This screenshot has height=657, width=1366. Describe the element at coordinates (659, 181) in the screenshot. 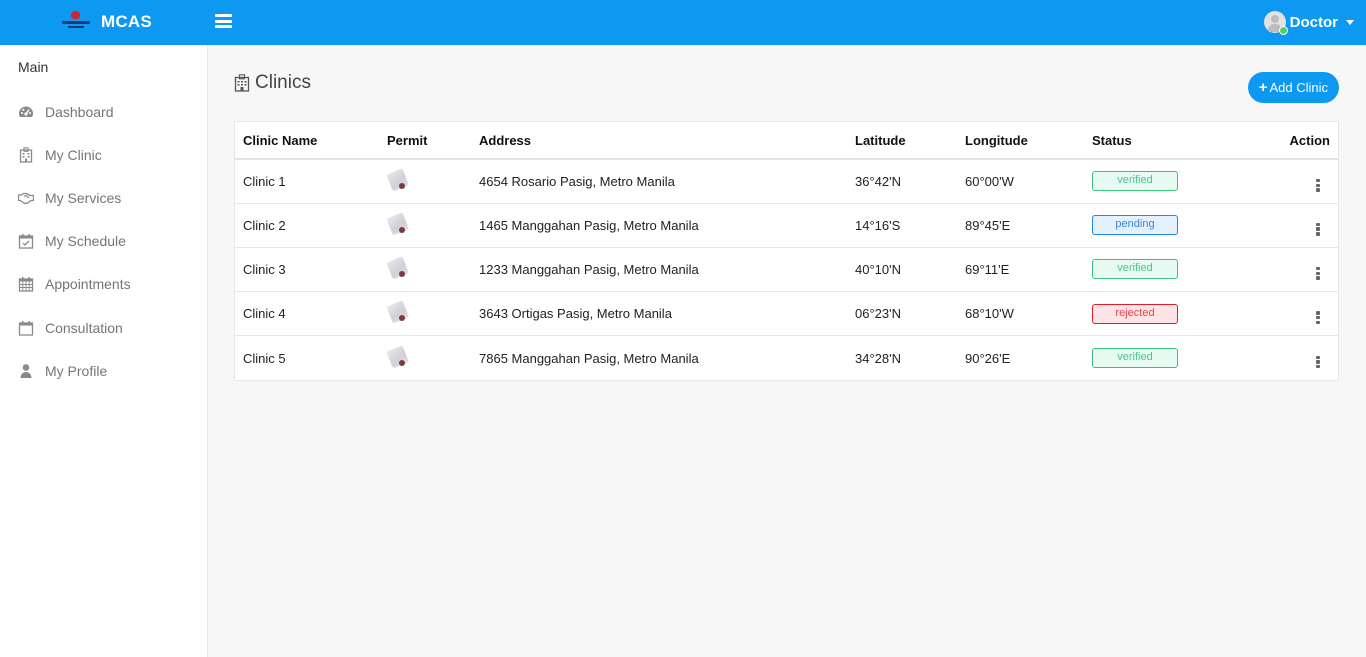

I see `address-cell: 4654 Rosario Pasig, Metro Manila` at that location.